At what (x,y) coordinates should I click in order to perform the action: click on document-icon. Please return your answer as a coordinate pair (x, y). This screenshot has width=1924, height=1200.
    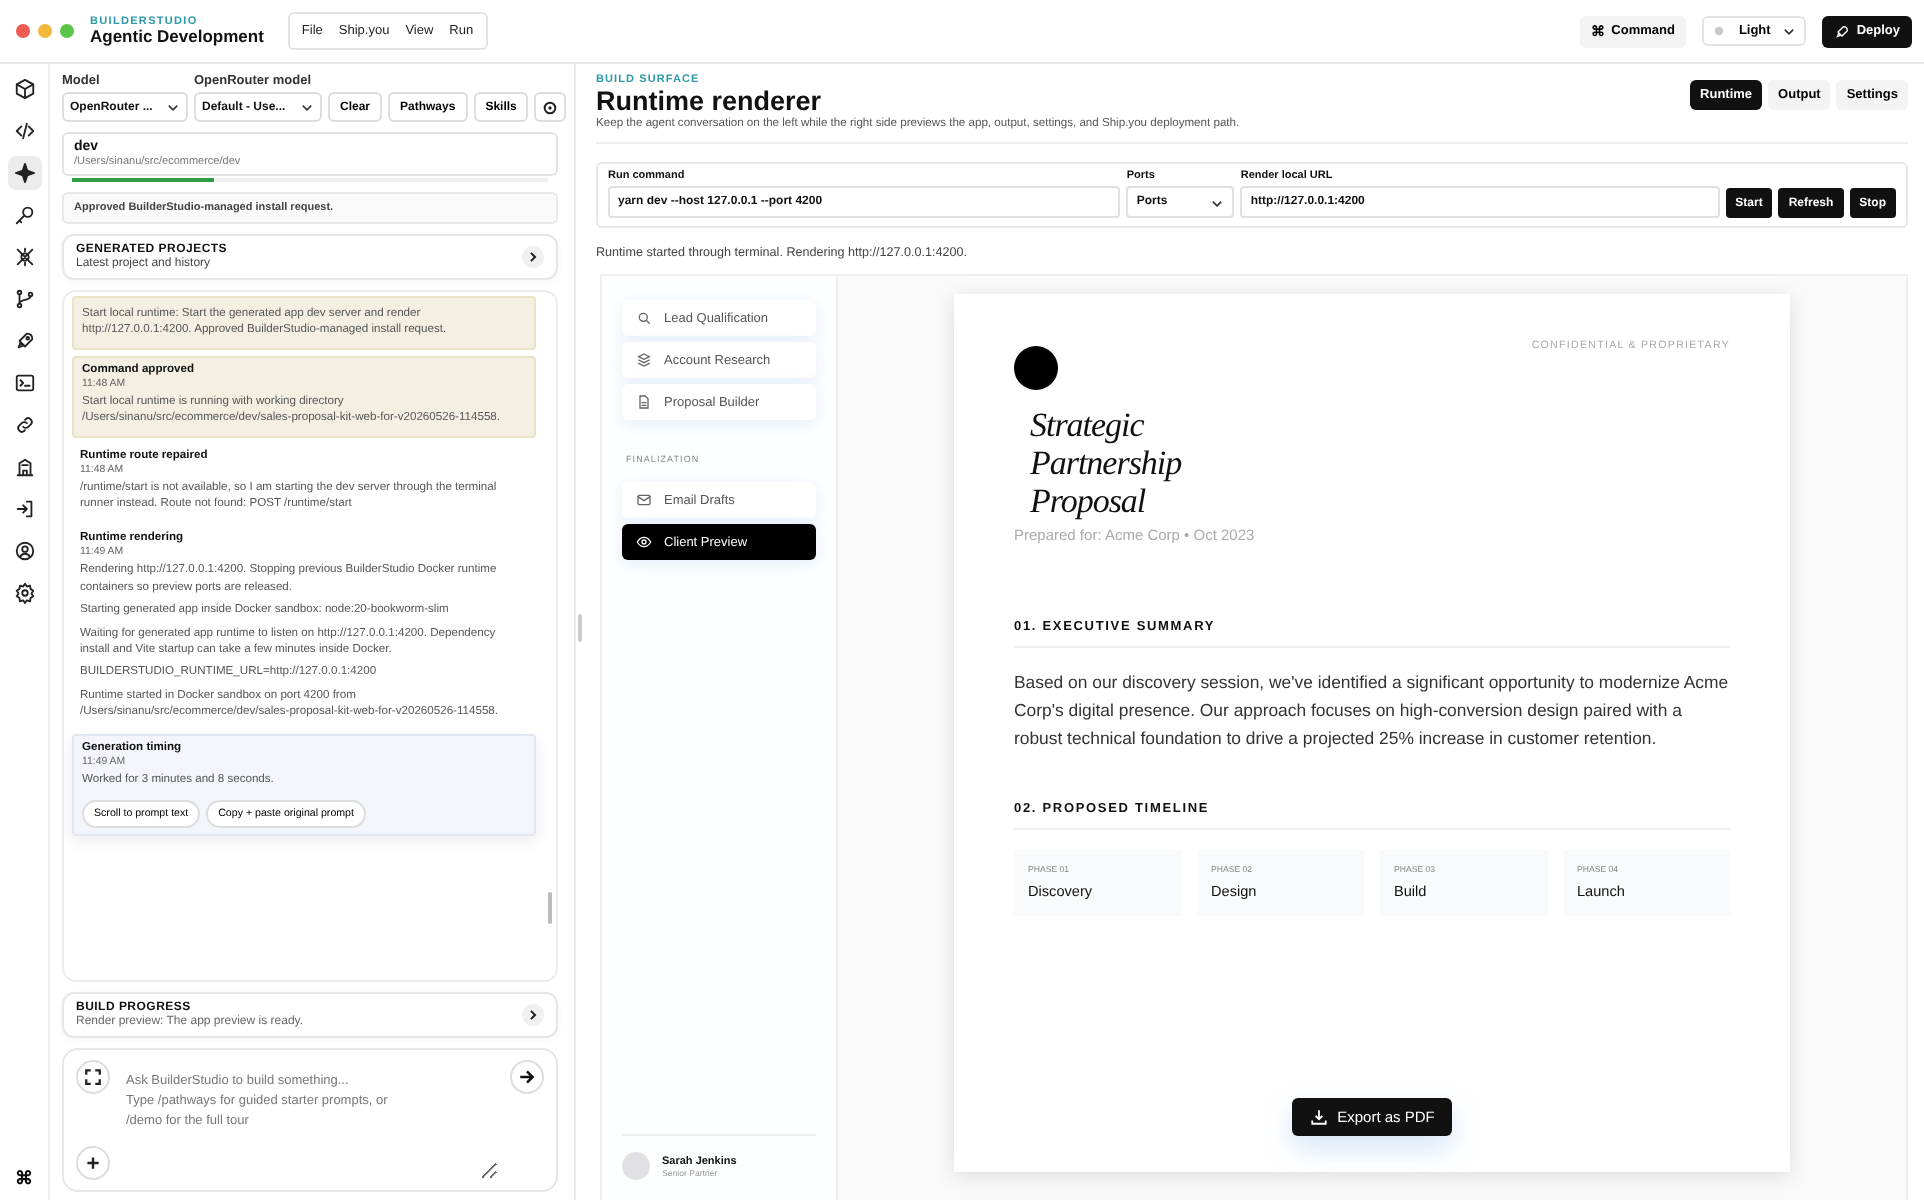
    Looking at the image, I should click on (644, 402).